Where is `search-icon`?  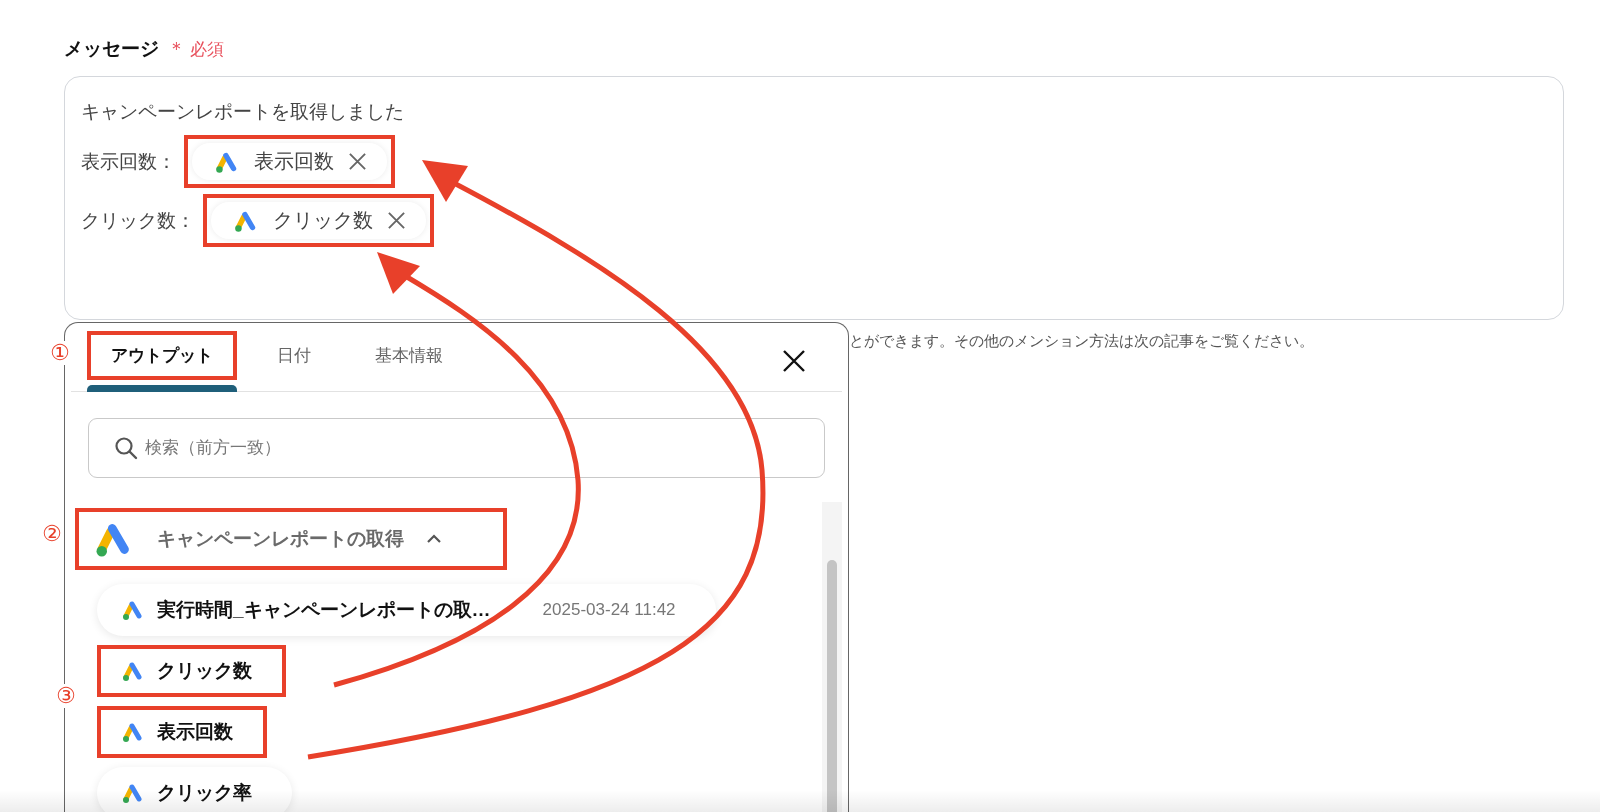
search-icon is located at coordinates (126, 448).